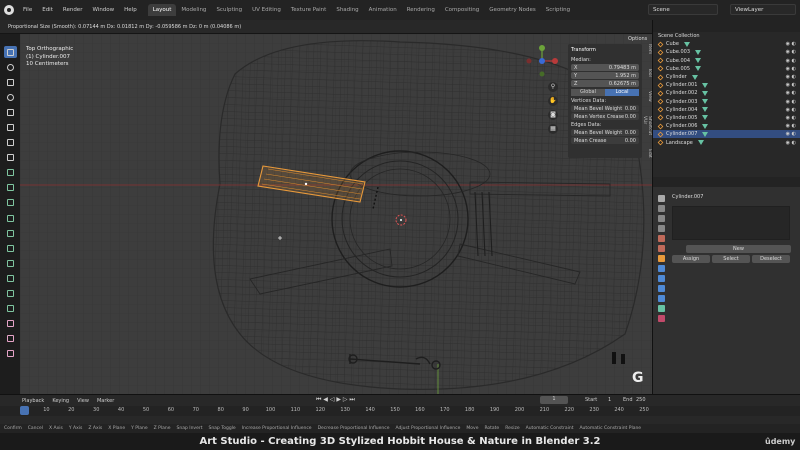 This screenshot has height=450, width=800. Describe the element at coordinates (661, 298) in the screenshot. I see `constraints-icon` at that location.